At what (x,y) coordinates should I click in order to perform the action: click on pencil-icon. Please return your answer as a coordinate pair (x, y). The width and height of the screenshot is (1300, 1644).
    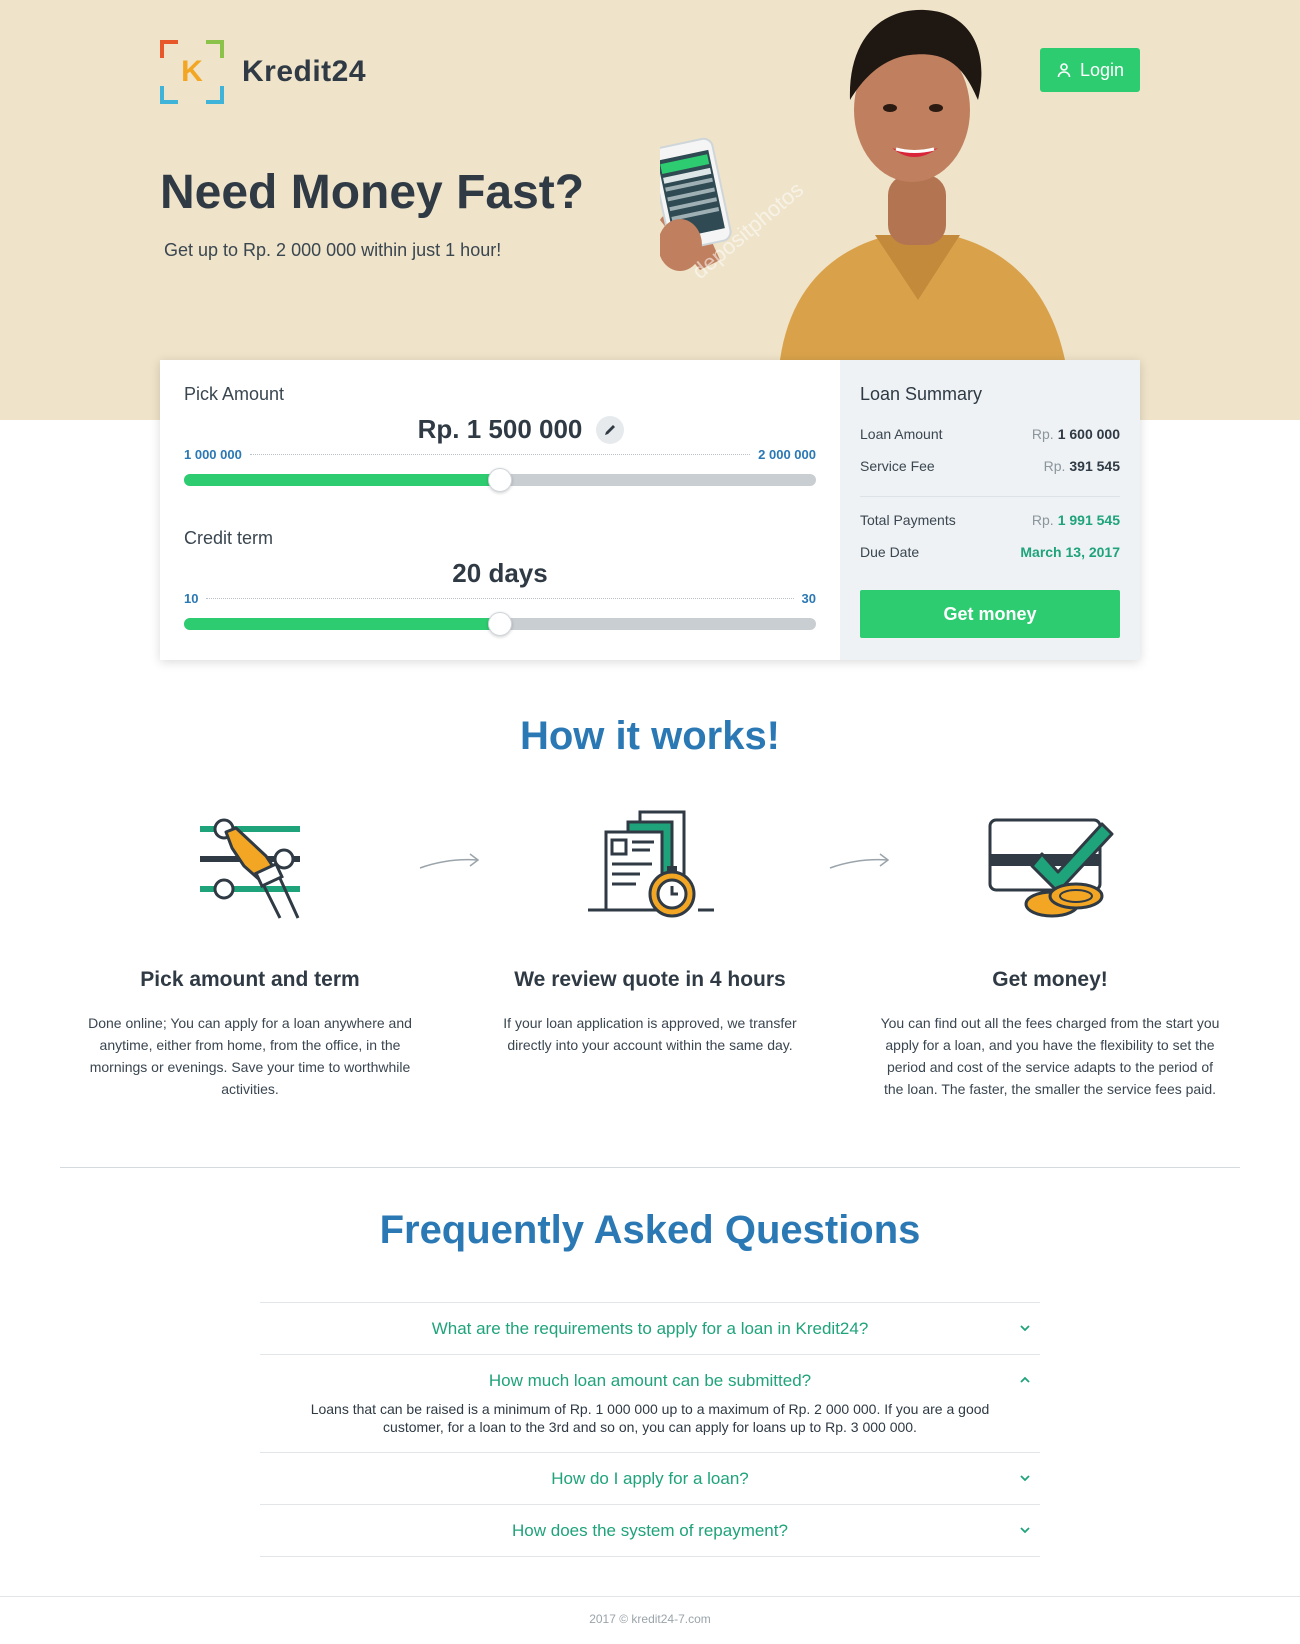
    Looking at the image, I should click on (610, 430).